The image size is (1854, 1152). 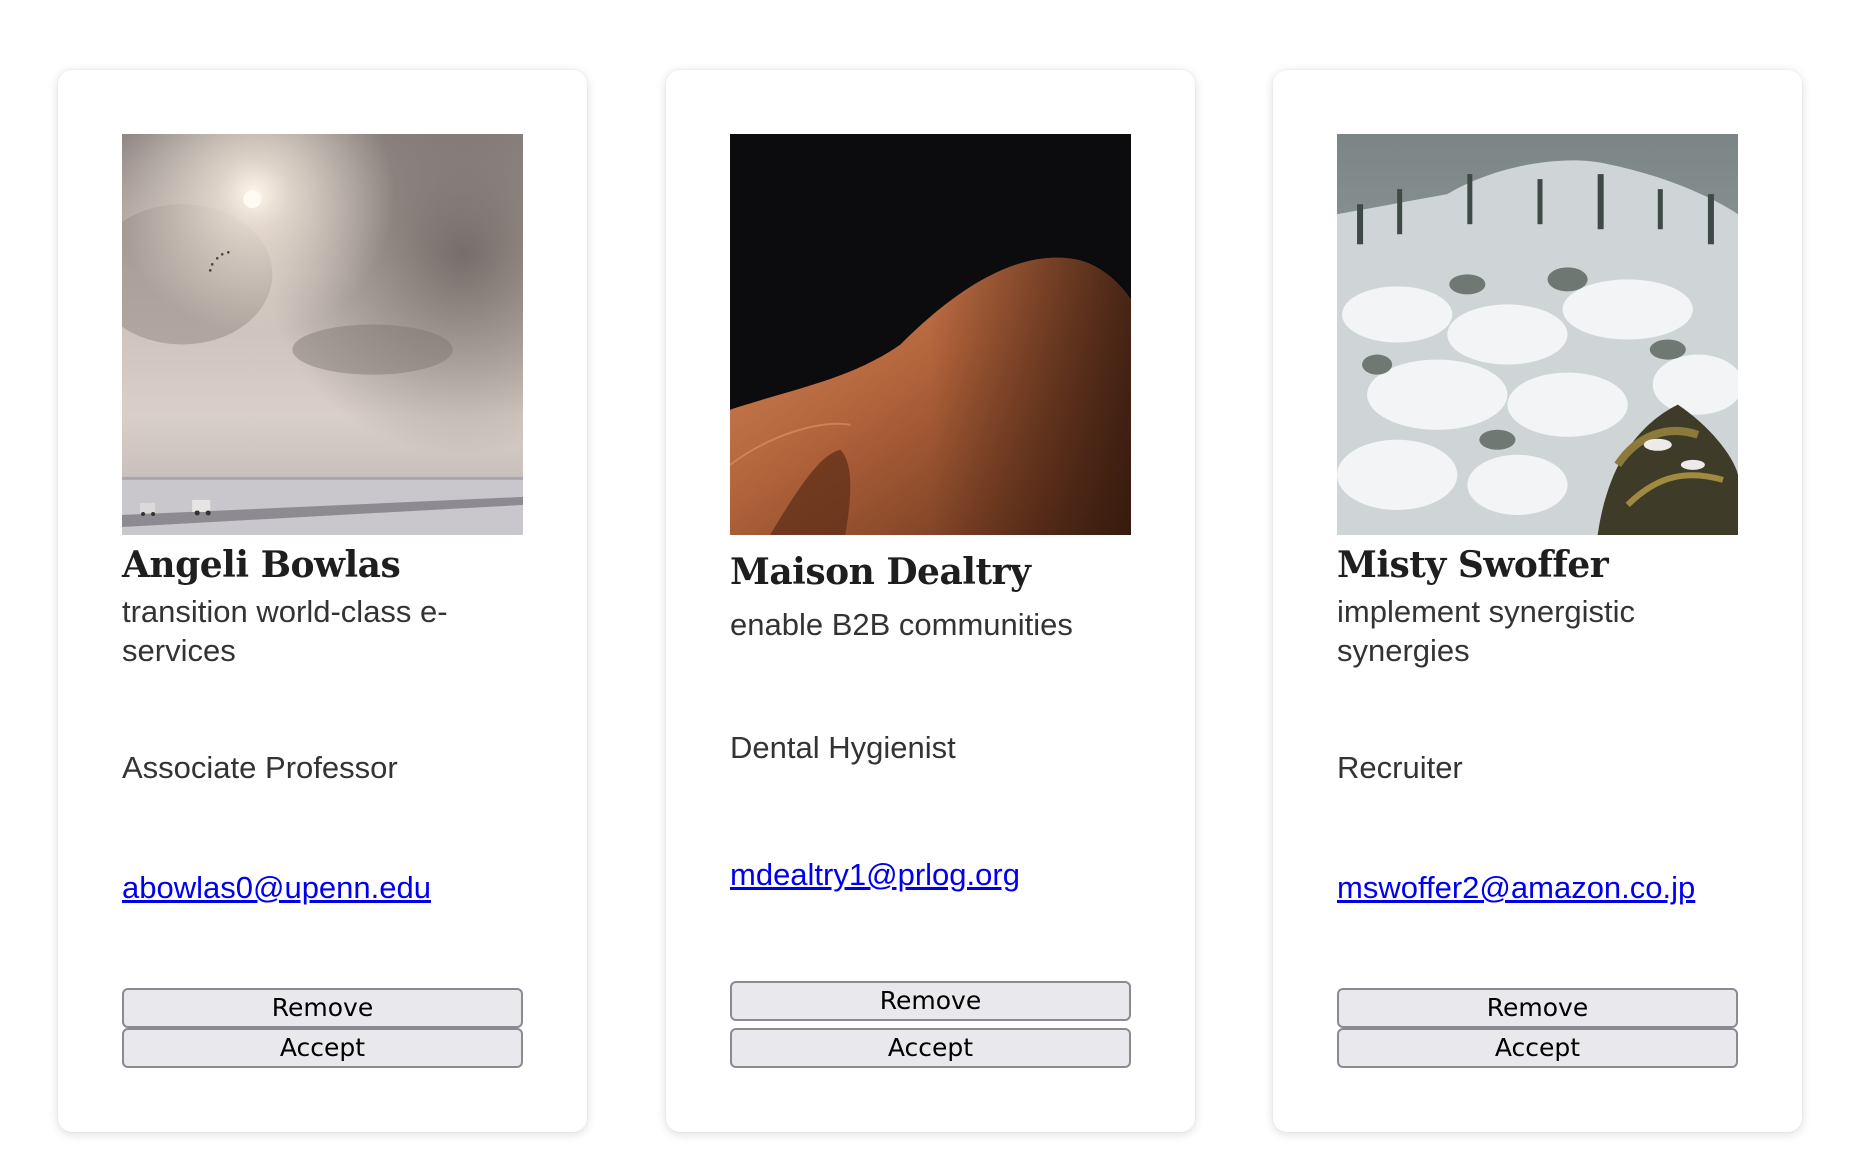 I want to click on profile-tagline: enable B2B communities, so click(x=901, y=624).